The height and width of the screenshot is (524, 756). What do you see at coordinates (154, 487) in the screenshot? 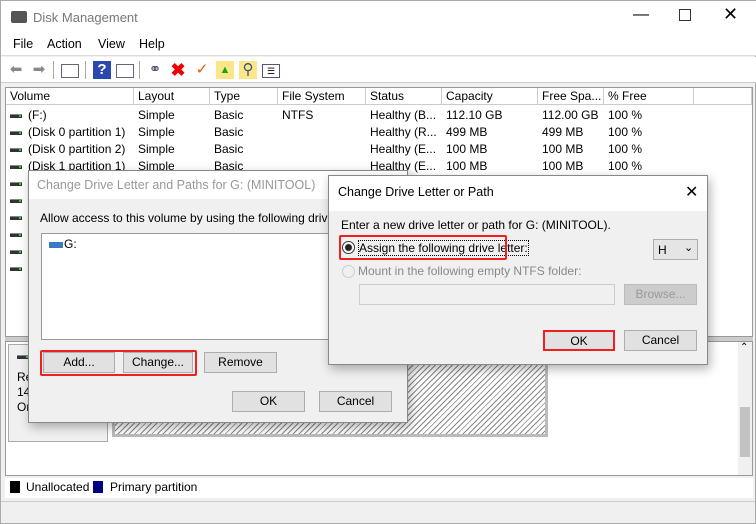
I see `legend-label: Primary partition` at bounding box center [154, 487].